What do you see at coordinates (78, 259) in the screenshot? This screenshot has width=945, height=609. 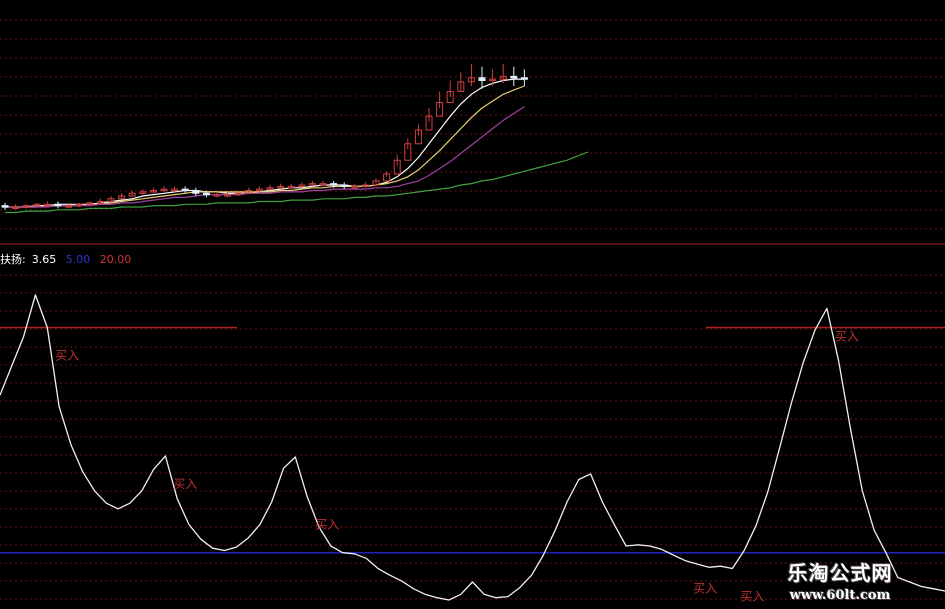 I see `indicator-low-level: 5.00` at bounding box center [78, 259].